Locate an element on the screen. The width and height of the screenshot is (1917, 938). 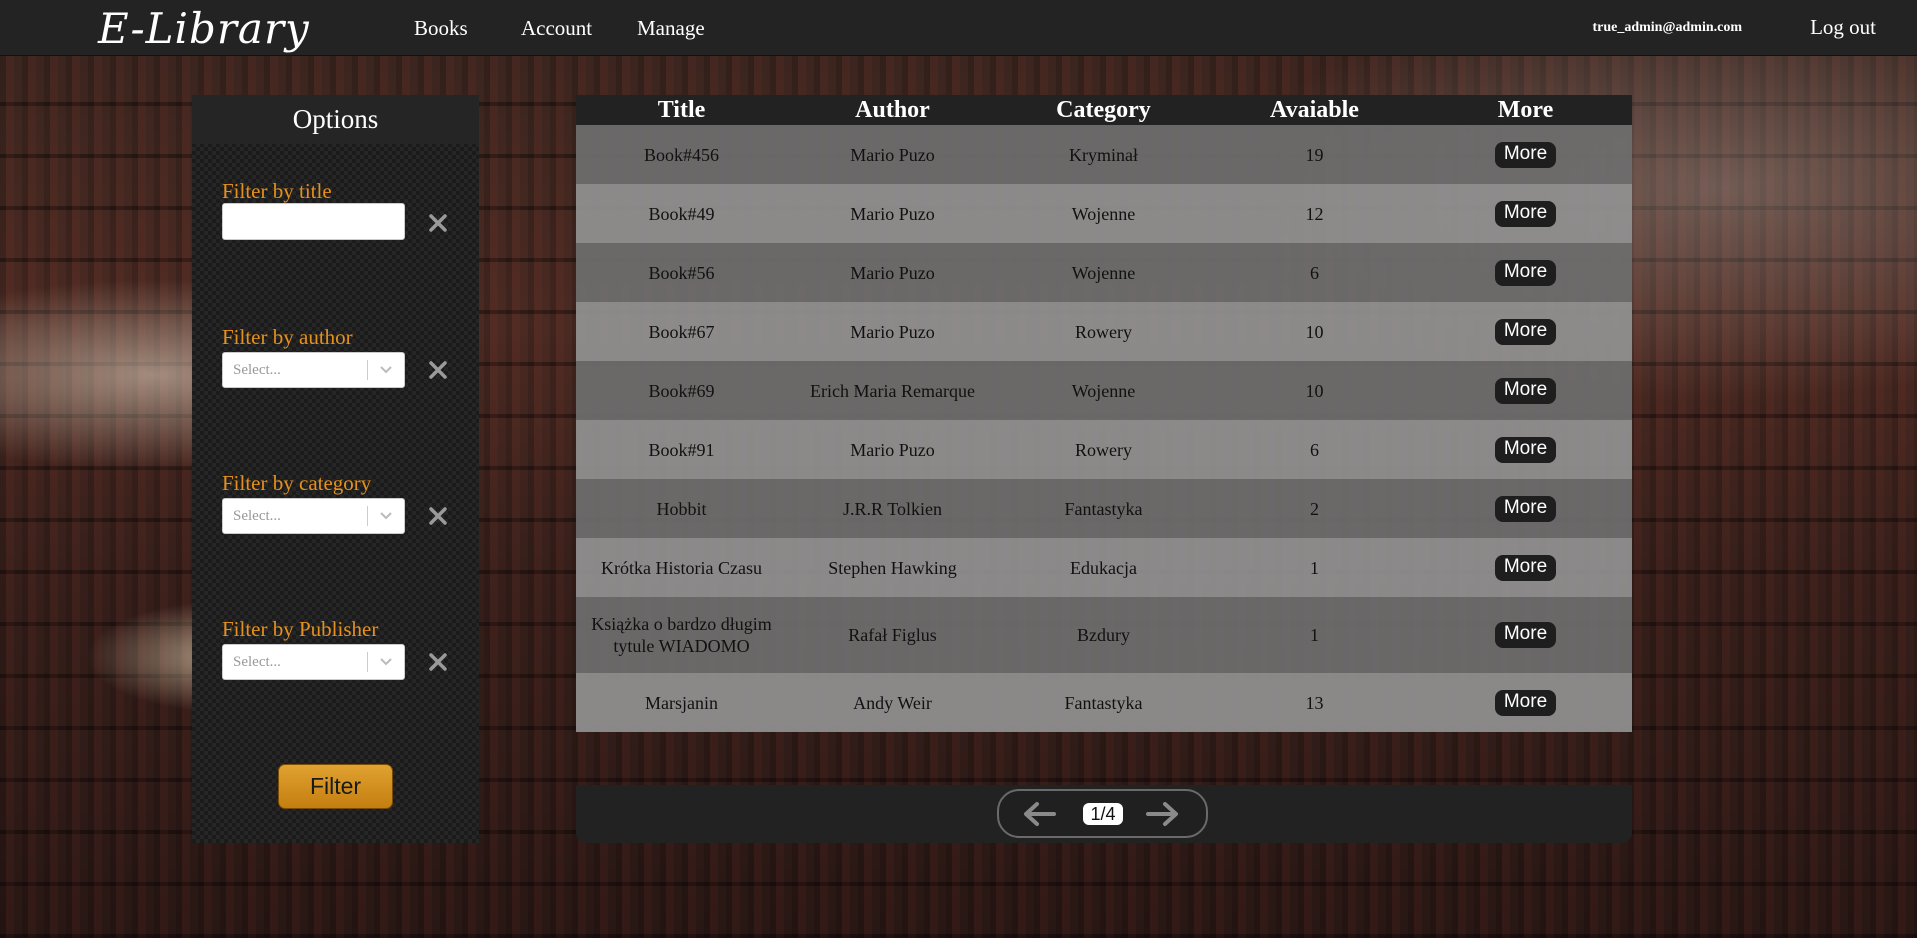
table-row: Book#91 Mario Puzo Rowery 6 More is located at coordinates (1104, 449).